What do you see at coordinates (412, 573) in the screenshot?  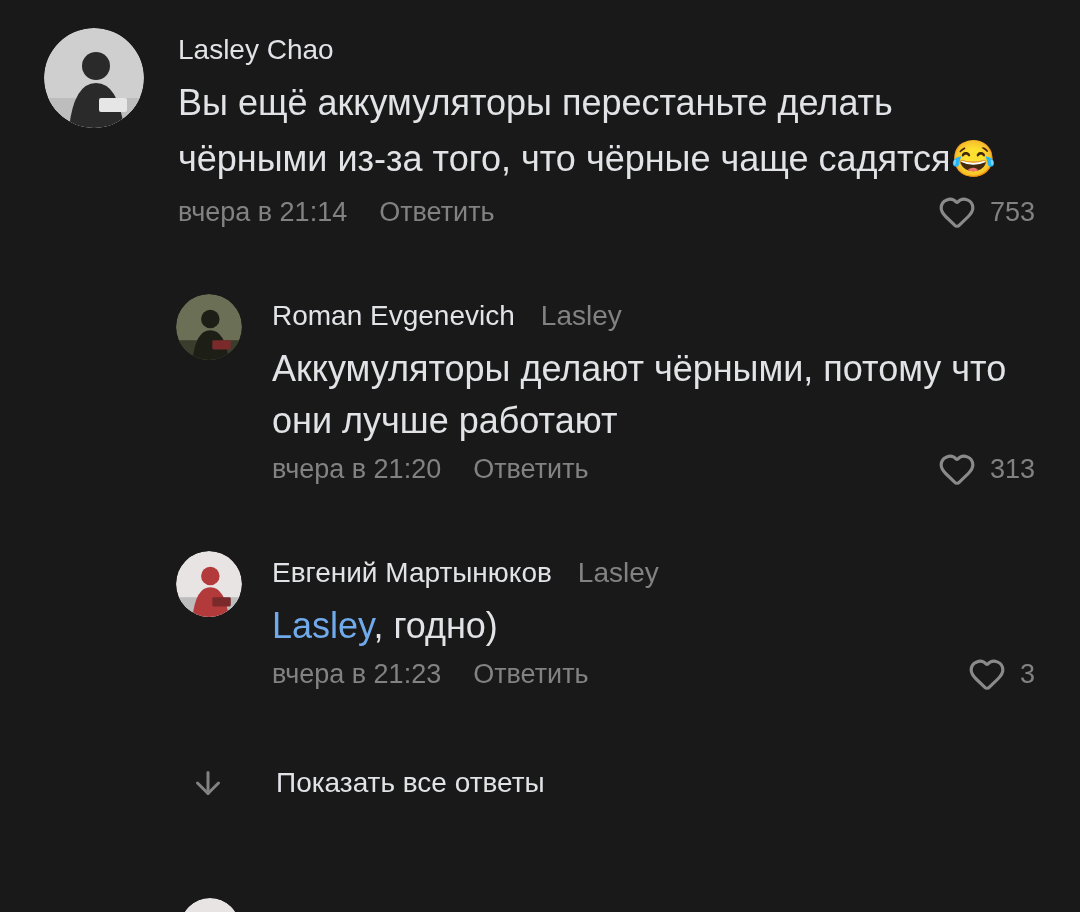 I see `author-name: Евгений Мартынюков` at bounding box center [412, 573].